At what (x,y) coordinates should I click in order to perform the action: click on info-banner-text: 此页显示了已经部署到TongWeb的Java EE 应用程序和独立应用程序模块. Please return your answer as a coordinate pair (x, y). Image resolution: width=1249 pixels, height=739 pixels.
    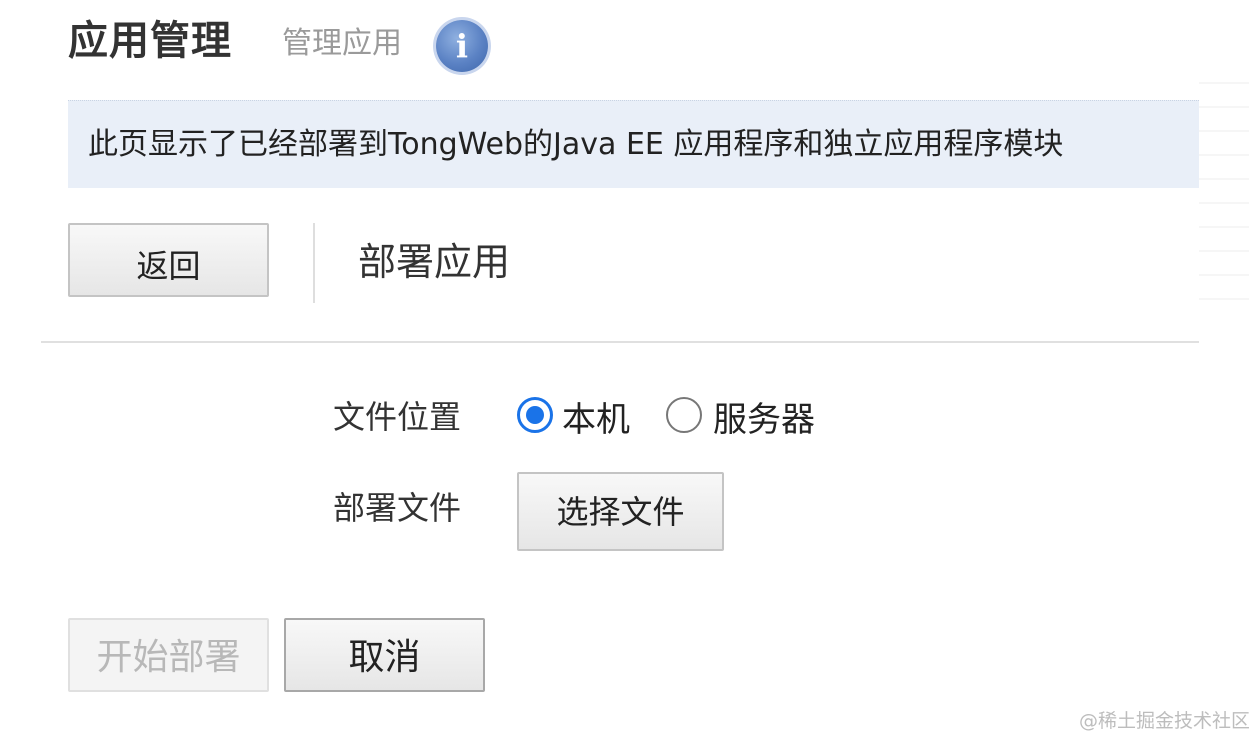
    Looking at the image, I should click on (576, 144).